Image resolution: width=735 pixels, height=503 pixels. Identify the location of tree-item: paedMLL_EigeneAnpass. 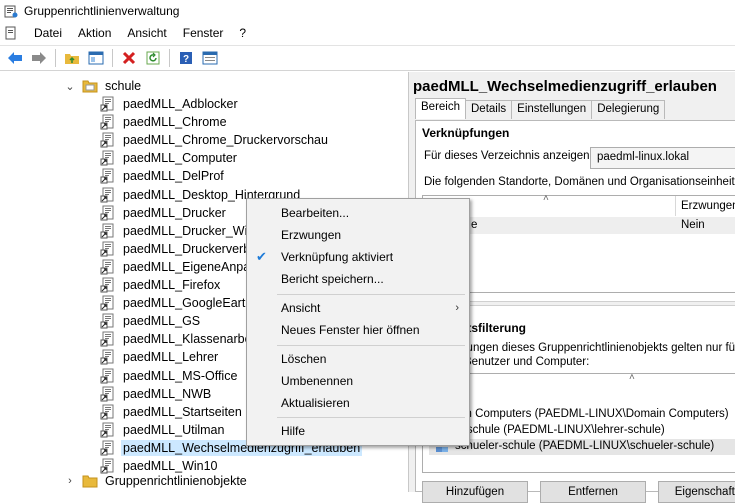
(182, 267).